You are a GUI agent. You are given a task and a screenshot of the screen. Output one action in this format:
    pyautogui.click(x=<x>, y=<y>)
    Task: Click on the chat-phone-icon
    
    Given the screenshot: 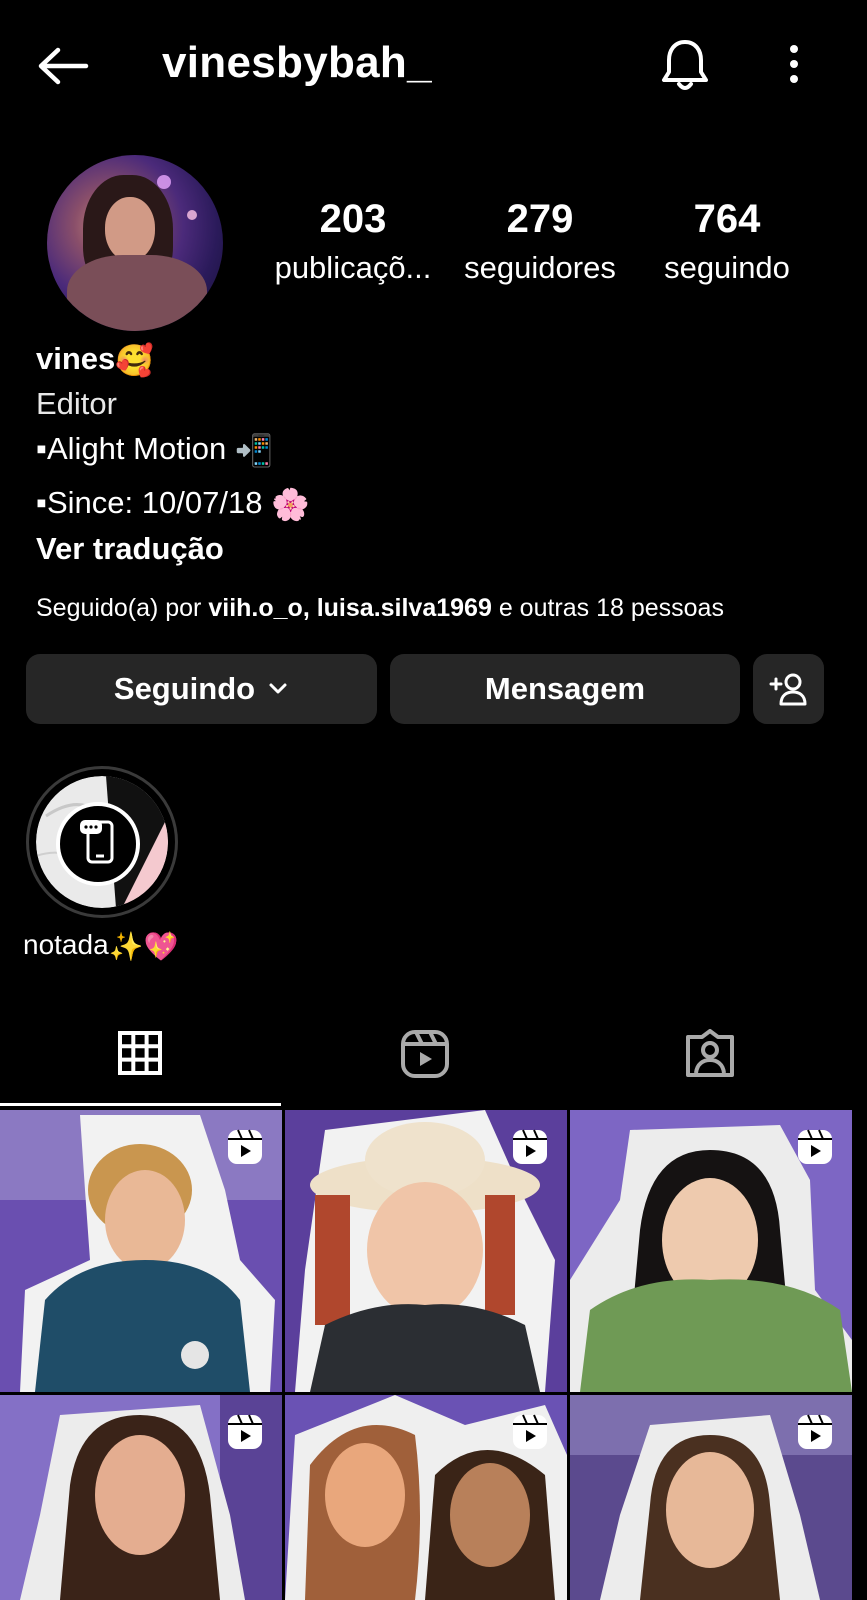 What is the action you would take?
    pyautogui.click(x=102, y=842)
    